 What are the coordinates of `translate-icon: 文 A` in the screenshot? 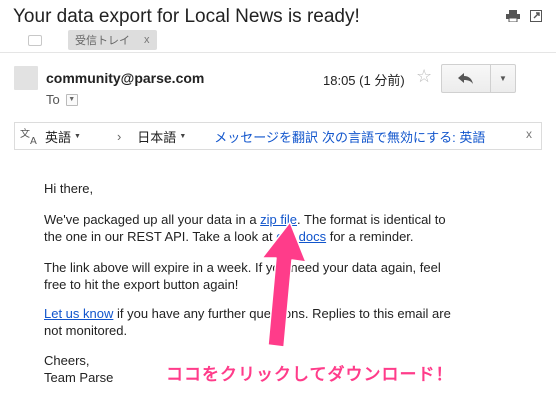 It's located at (30, 136).